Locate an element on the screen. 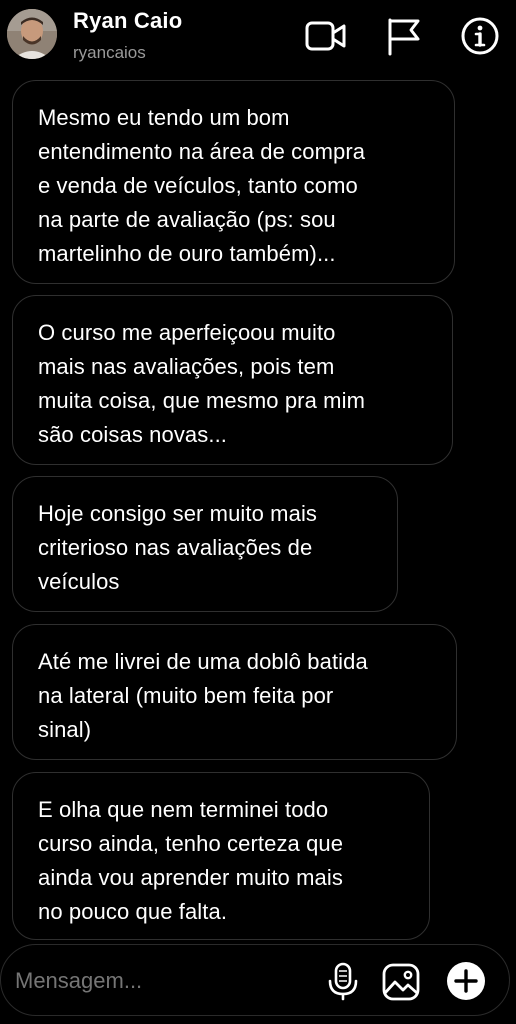  message-line: mais nas avaliações, pois tem is located at coordinates (186, 366).